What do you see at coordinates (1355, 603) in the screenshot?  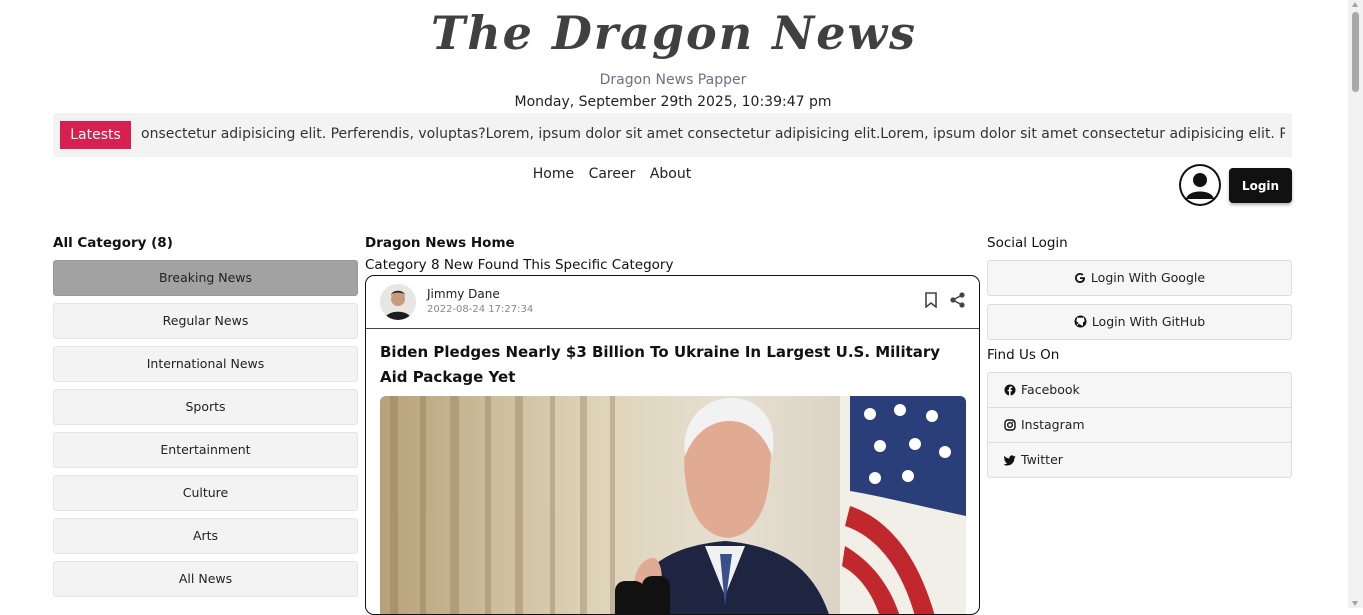 I see `scroll-down-arrow-icon` at bounding box center [1355, 603].